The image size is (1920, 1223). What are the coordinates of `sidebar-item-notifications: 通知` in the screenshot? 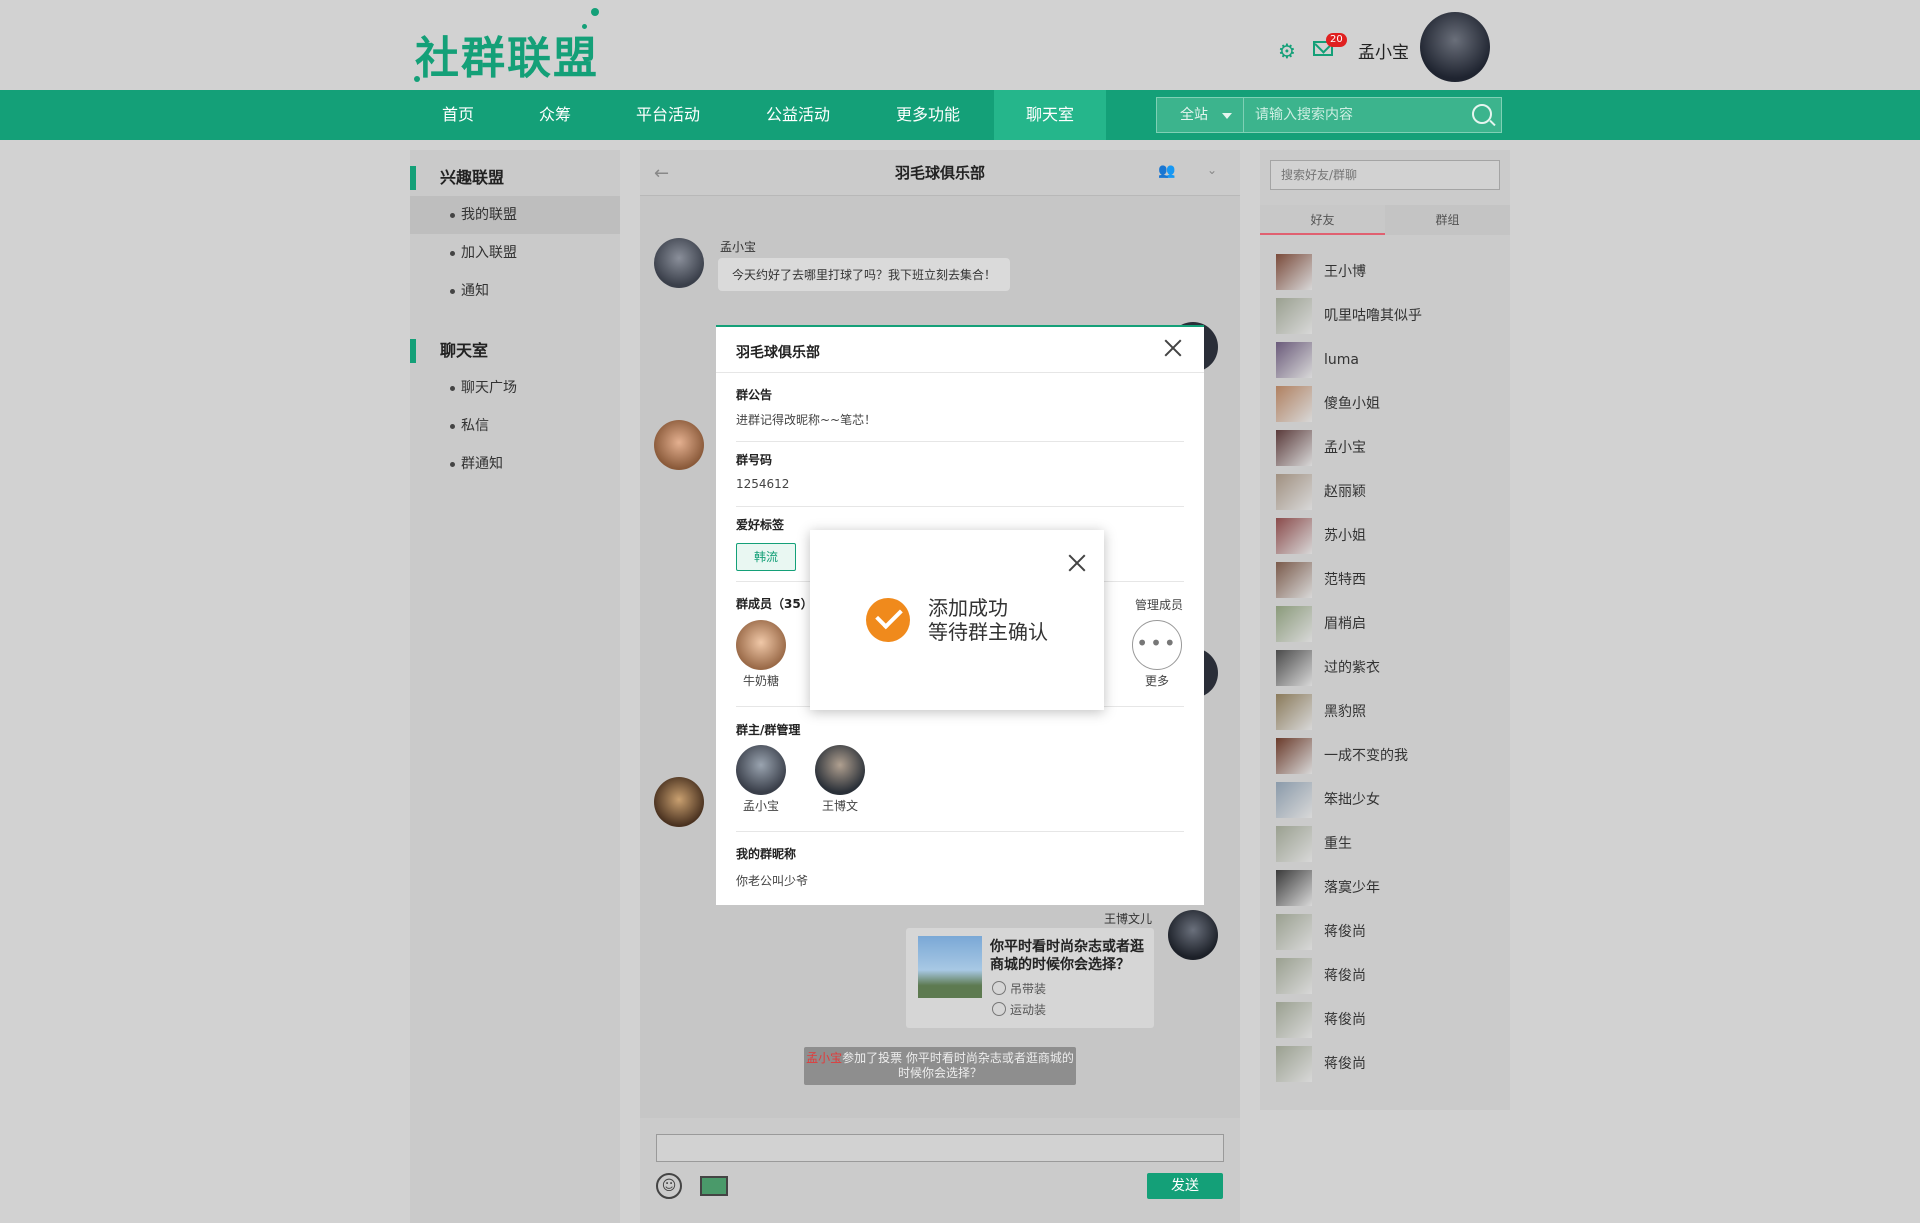 It's located at (515, 291).